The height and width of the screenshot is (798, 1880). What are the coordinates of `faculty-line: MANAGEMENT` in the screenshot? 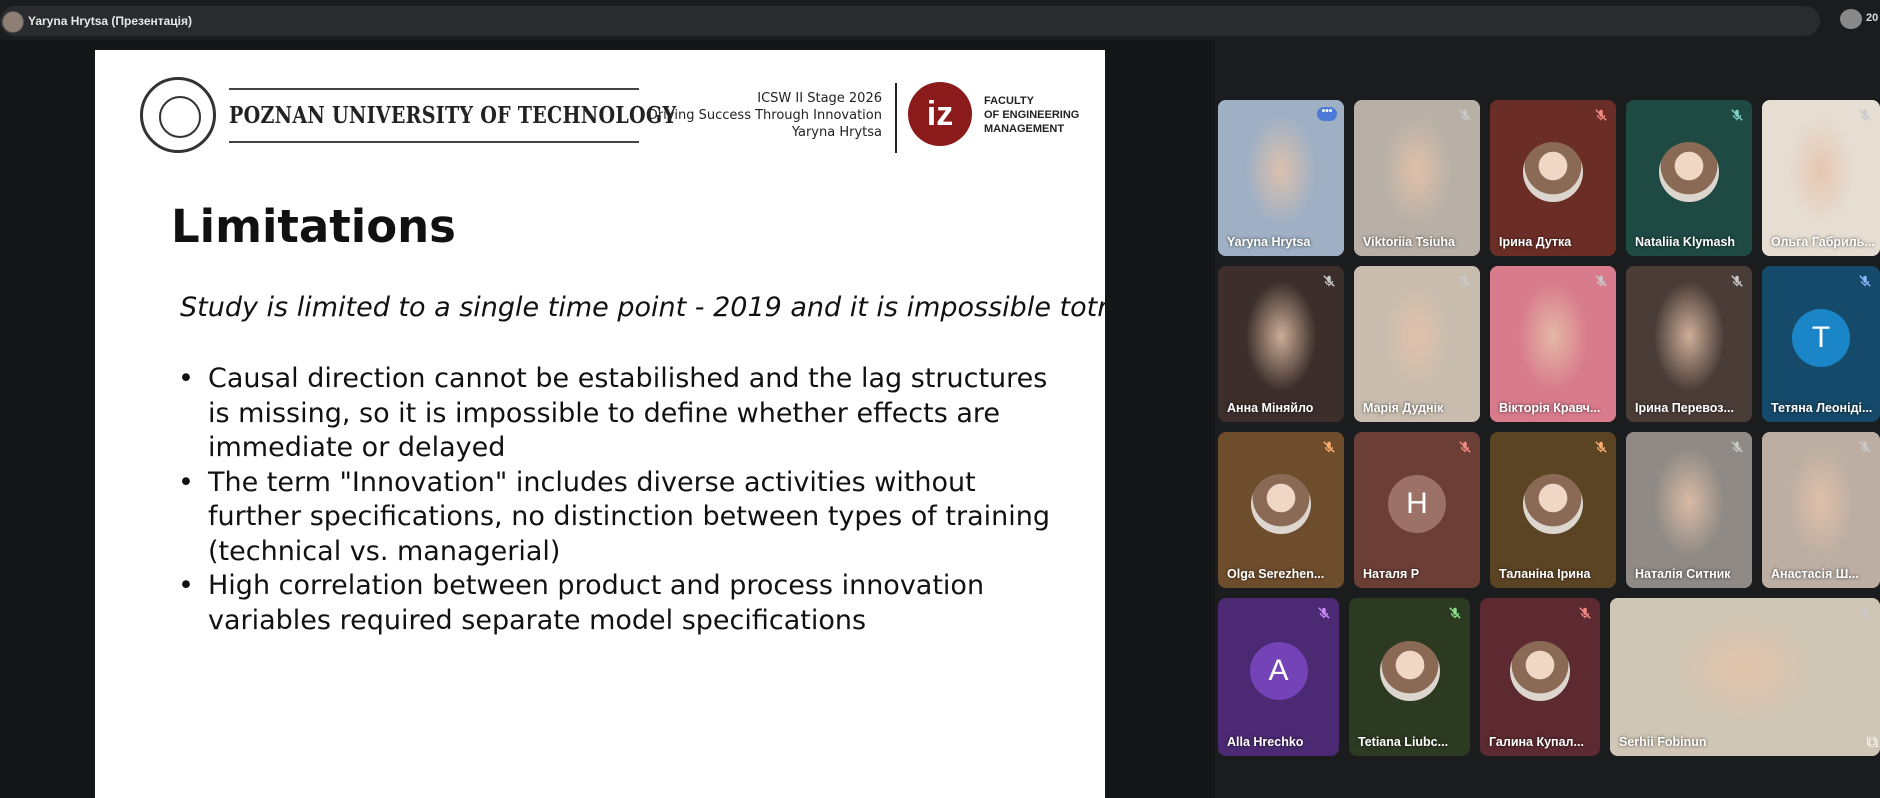 It's located at (1024, 129).